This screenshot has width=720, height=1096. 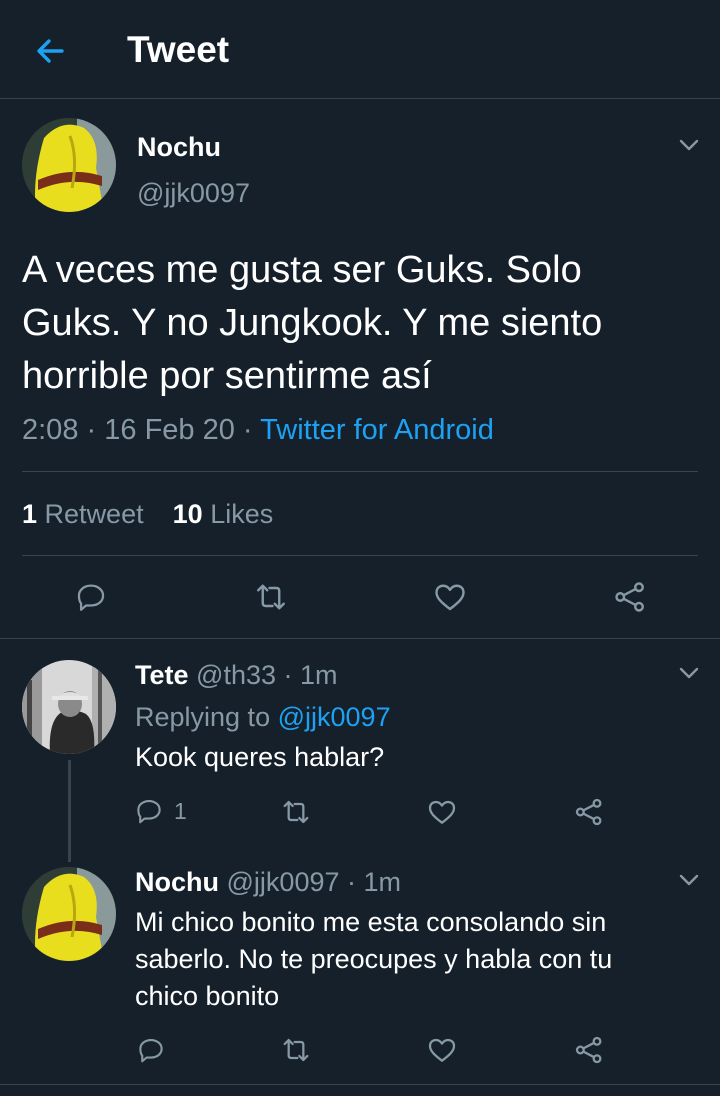 I want to click on author-handle: @th33, so click(x=236, y=675).